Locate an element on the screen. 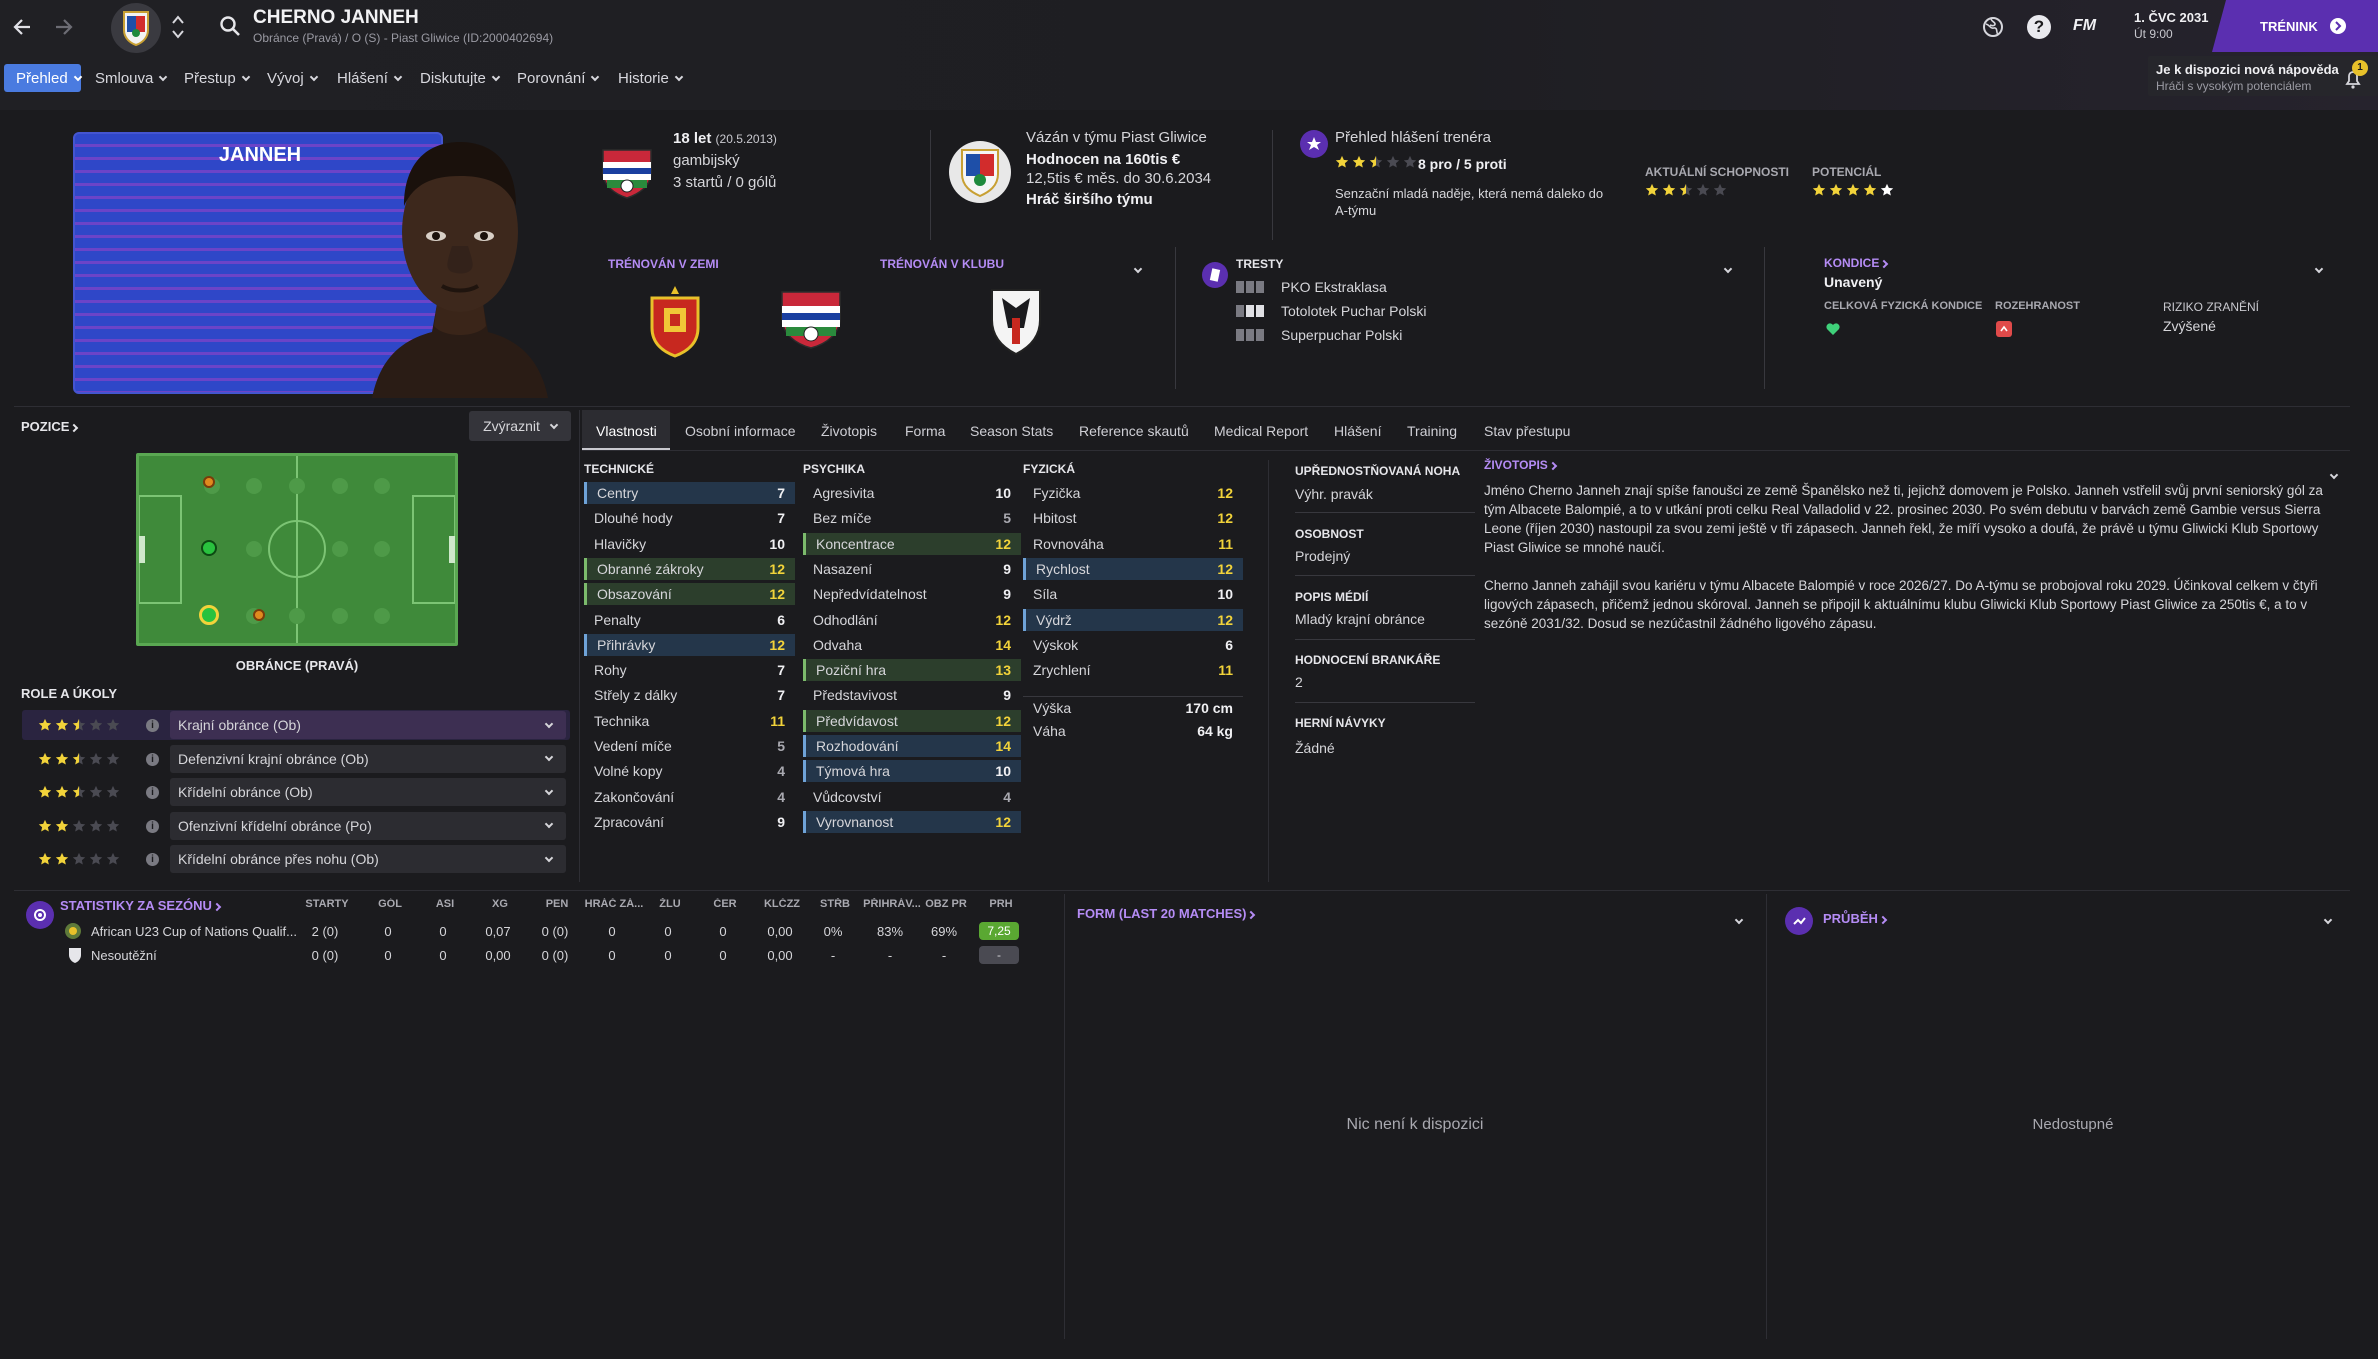 Image resolution: width=2378 pixels, height=1359 pixels. attribute-row: Hlavičky 10 is located at coordinates (689, 544).